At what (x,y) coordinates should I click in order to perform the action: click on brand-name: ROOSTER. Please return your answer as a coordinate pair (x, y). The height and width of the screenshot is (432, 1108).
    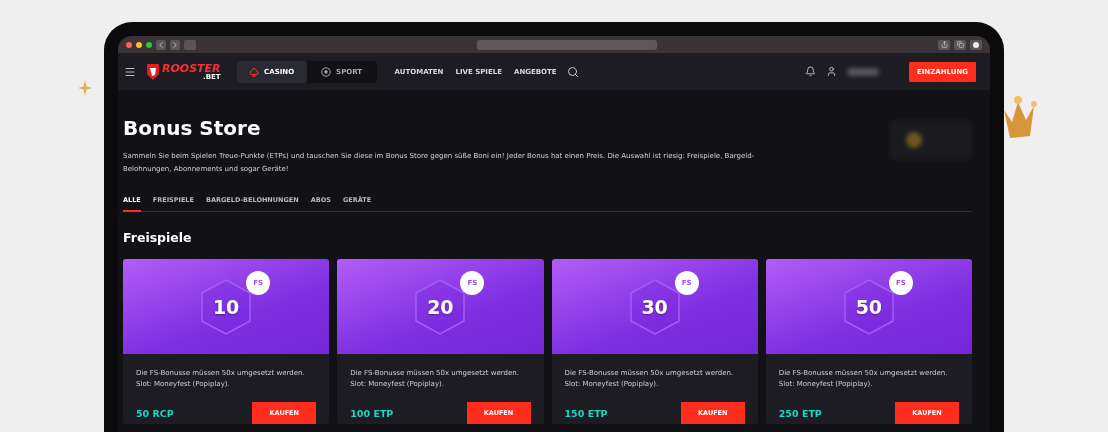
    Looking at the image, I should click on (191, 68).